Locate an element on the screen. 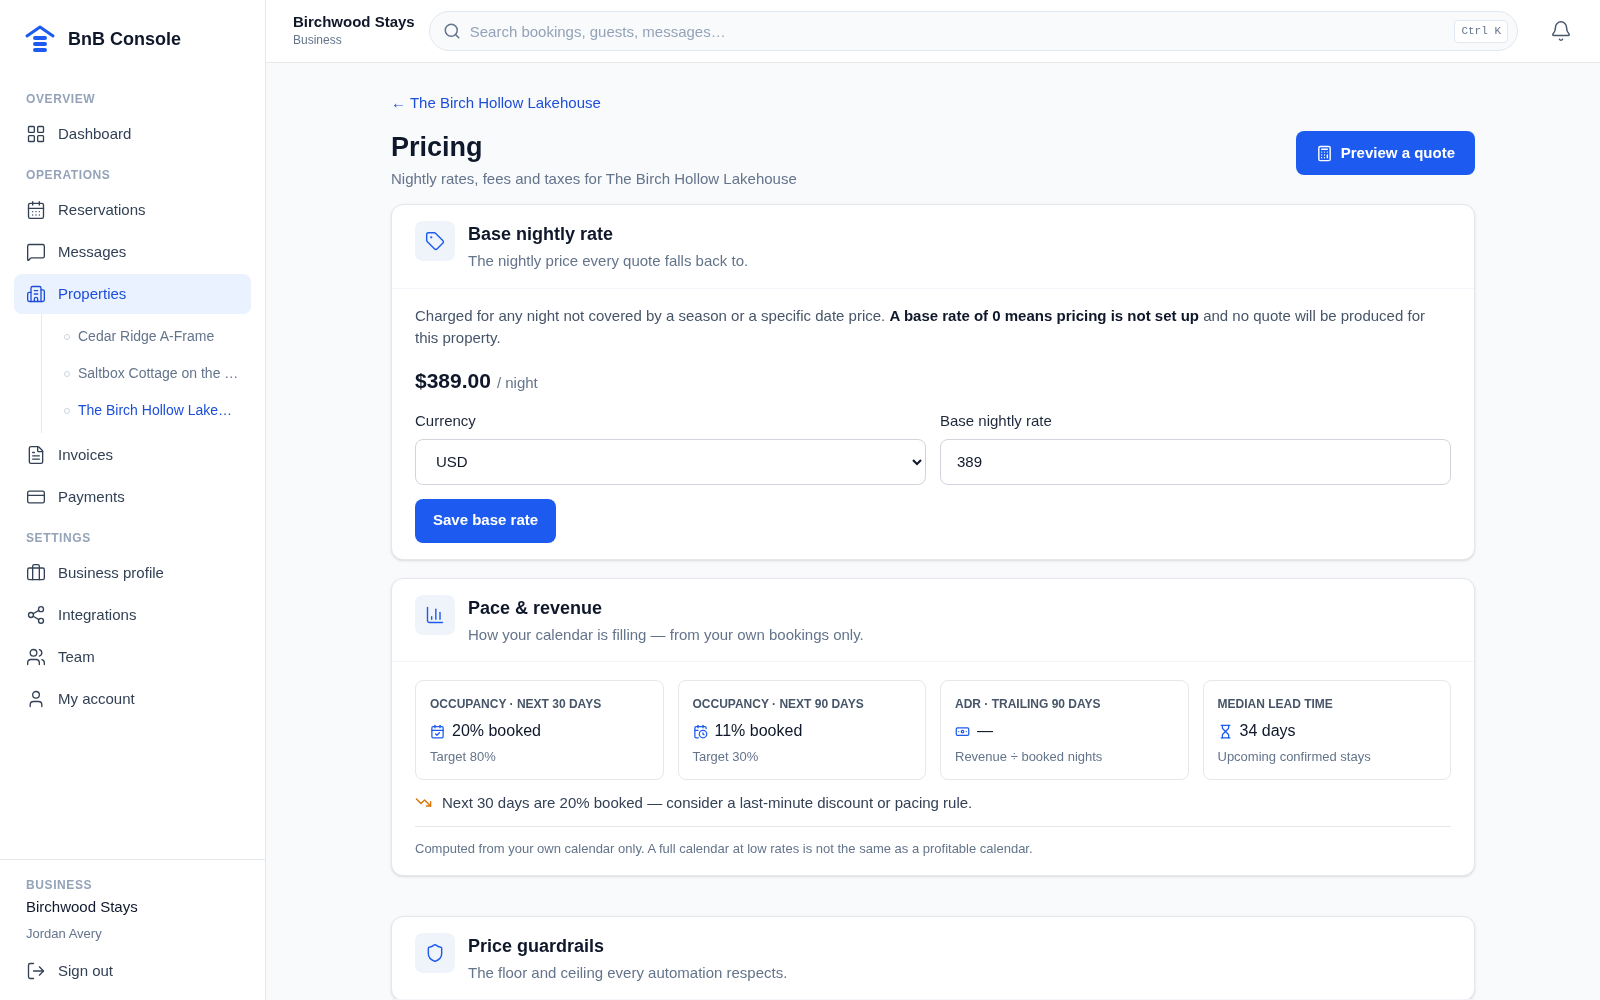 The width and height of the screenshot is (1600, 1000). alert-text: Next 30 days are 20% booked — consider a last-minute discount or pacing rule. is located at coordinates (707, 802).